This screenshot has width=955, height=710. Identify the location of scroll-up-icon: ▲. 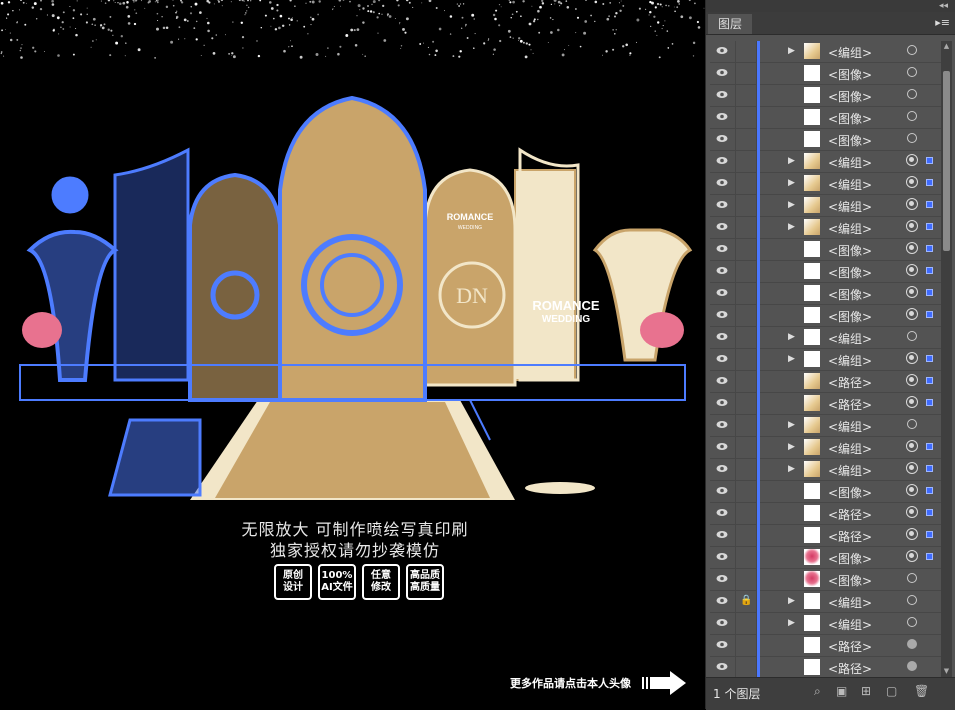
(946, 46).